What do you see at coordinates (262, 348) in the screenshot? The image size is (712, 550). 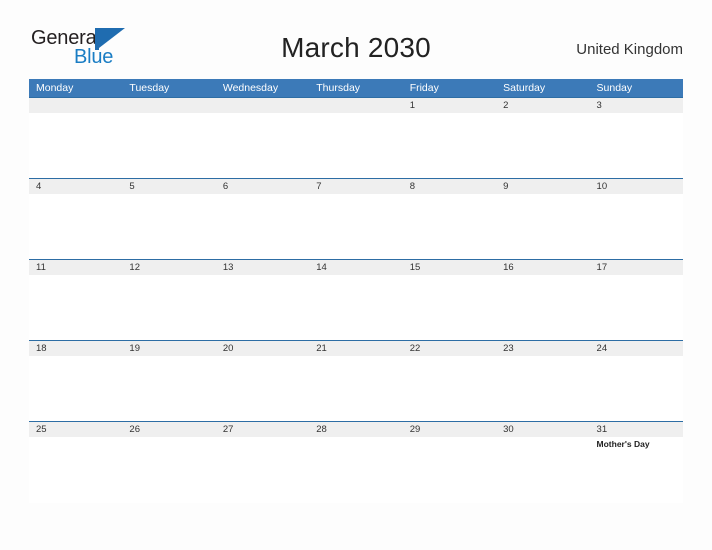 I see `day-number: 20` at bounding box center [262, 348].